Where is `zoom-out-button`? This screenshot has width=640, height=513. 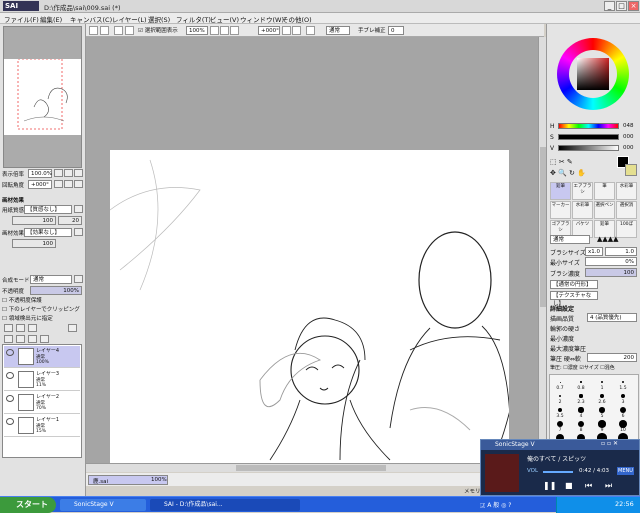
zoom-out-button is located at coordinates (58, 173).